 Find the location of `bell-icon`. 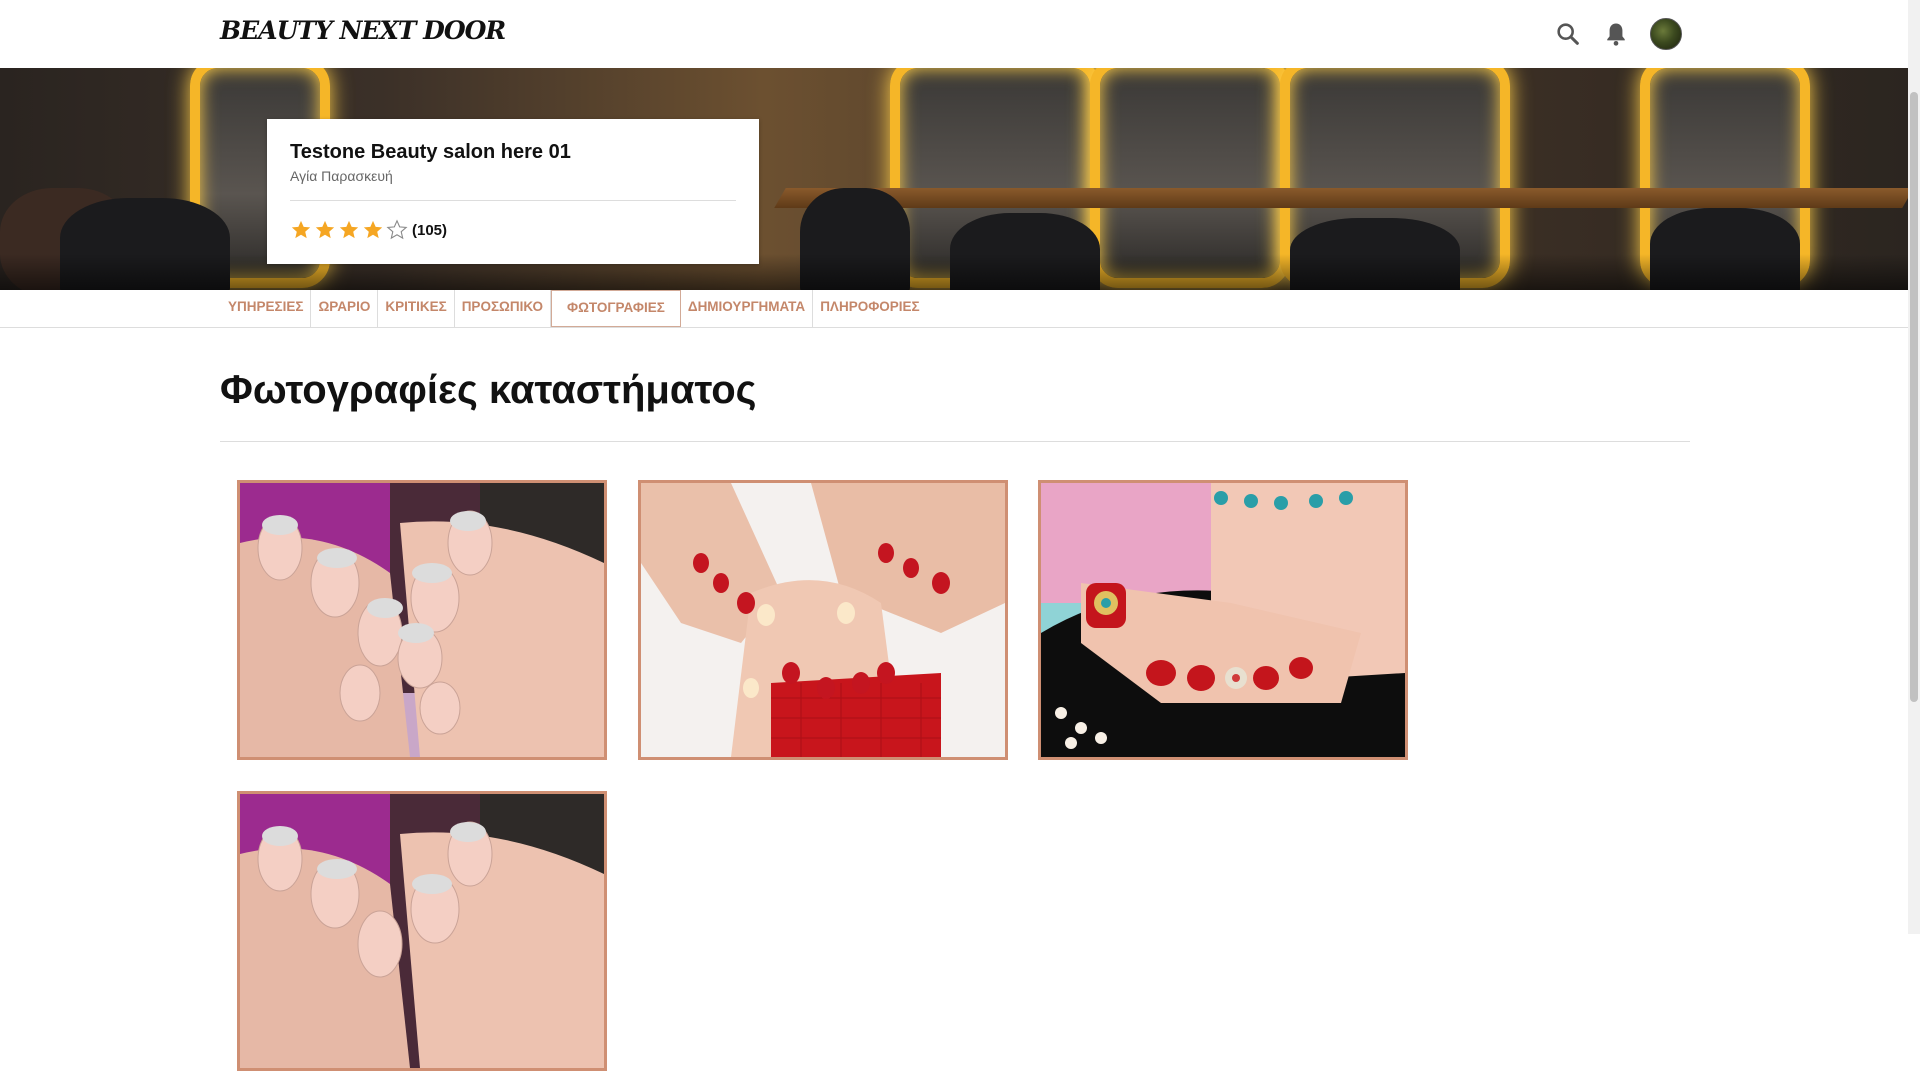

bell-icon is located at coordinates (1616, 34).